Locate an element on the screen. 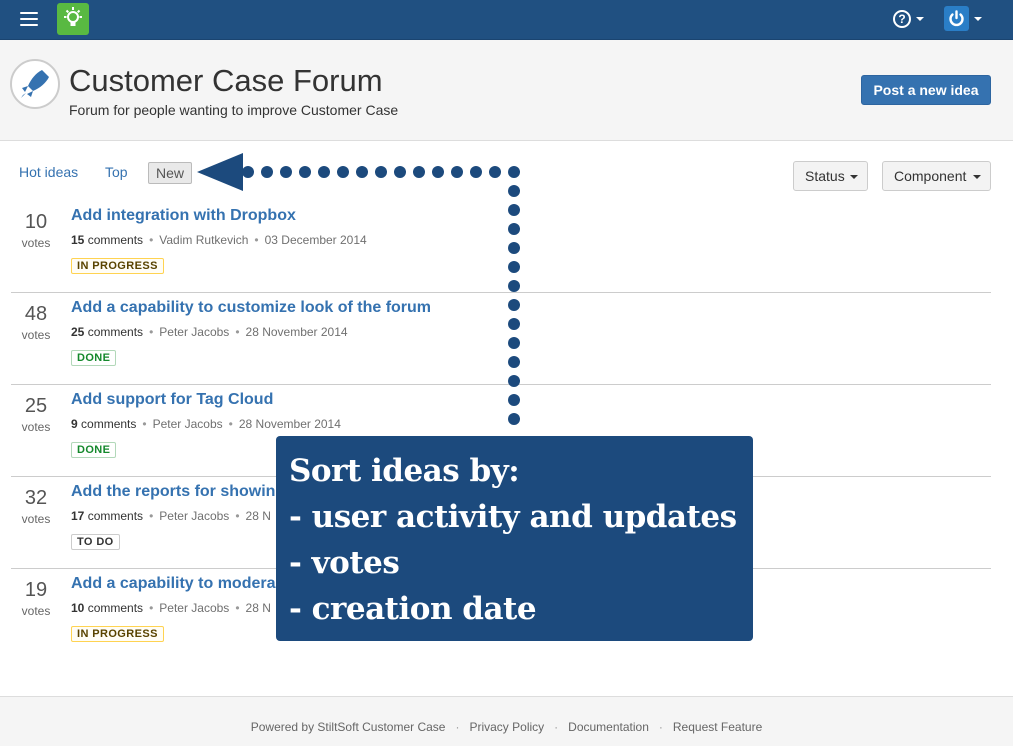 Image resolution: width=1013 pixels, height=746 pixels. idea-meta: 10 comments • Peter Jacobs • 28 N is located at coordinates (171, 608).